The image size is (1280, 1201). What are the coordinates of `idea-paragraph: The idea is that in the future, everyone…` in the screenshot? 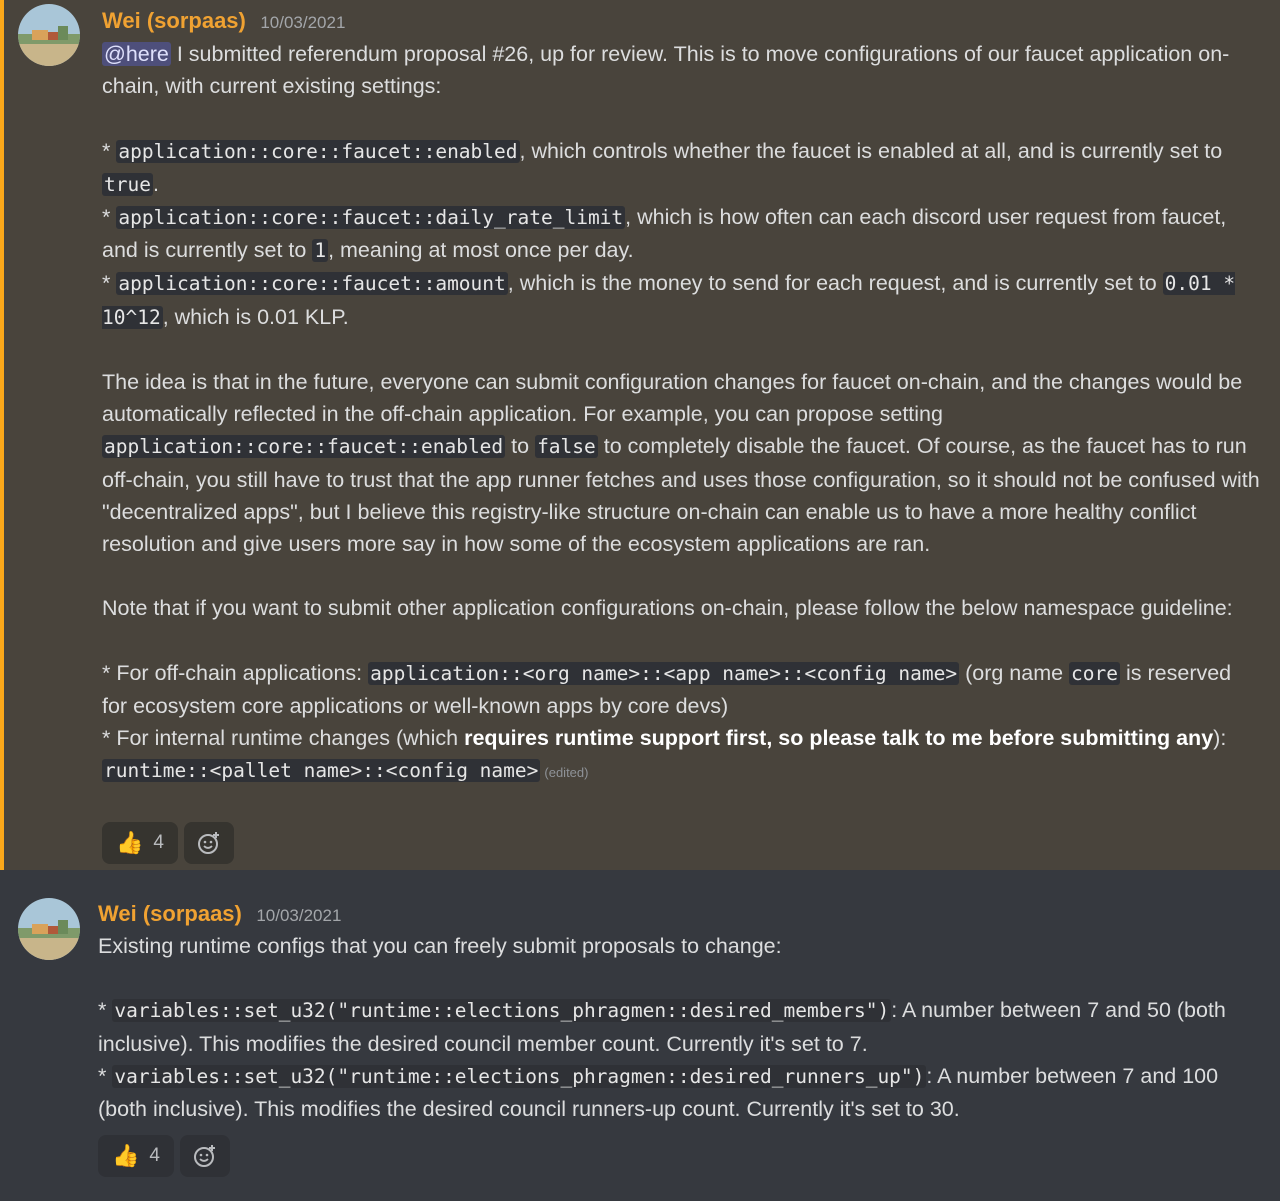 It's located at (682, 463).